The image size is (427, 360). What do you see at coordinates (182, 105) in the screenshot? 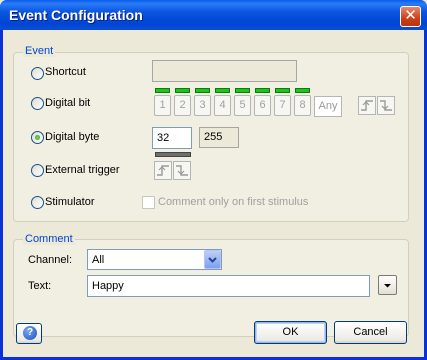
I see `bit-button-2: 2` at bounding box center [182, 105].